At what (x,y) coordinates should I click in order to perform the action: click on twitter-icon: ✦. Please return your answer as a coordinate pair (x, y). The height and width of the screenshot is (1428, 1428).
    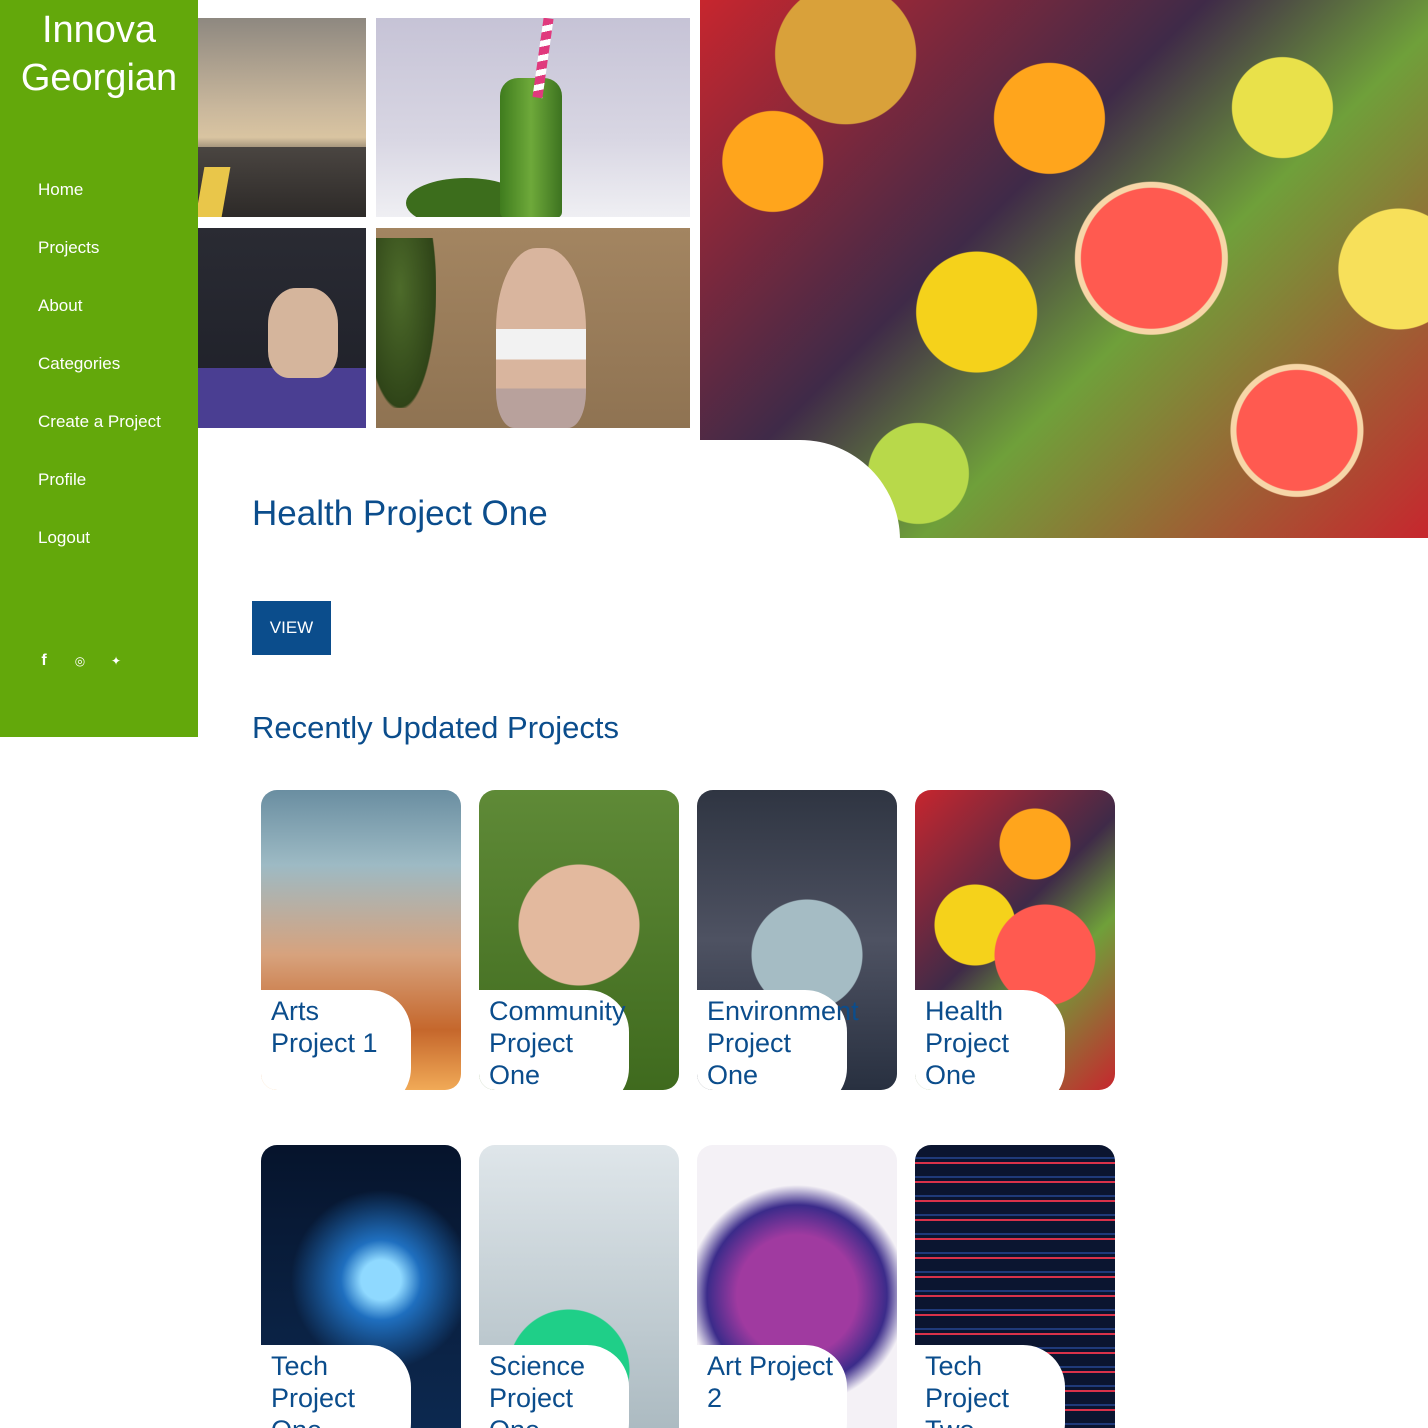
    Looking at the image, I should click on (116, 661).